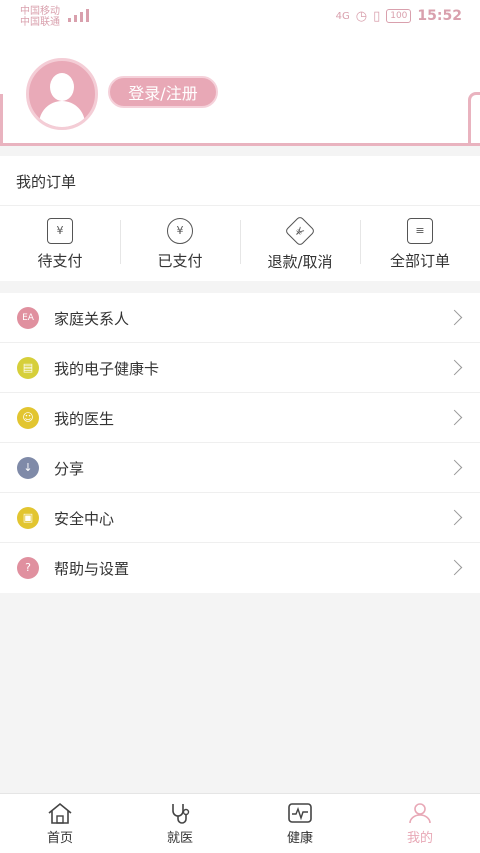  Describe the element at coordinates (92, 319) in the screenshot. I see `menu-item-label: 家庭关系人` at that location.